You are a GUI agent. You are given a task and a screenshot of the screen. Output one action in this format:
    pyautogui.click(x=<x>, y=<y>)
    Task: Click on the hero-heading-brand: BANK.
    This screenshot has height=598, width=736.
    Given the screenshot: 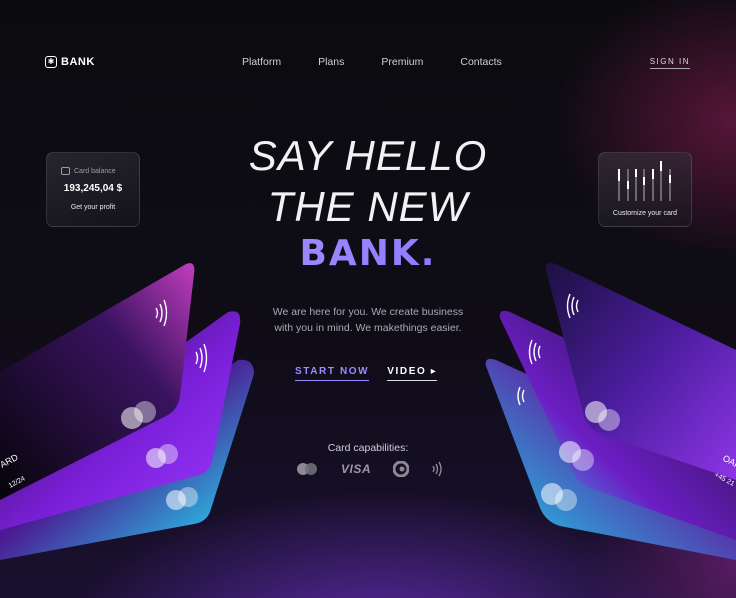 What is the action you would take?
    pyautogui.click(x=368, y=253)
    